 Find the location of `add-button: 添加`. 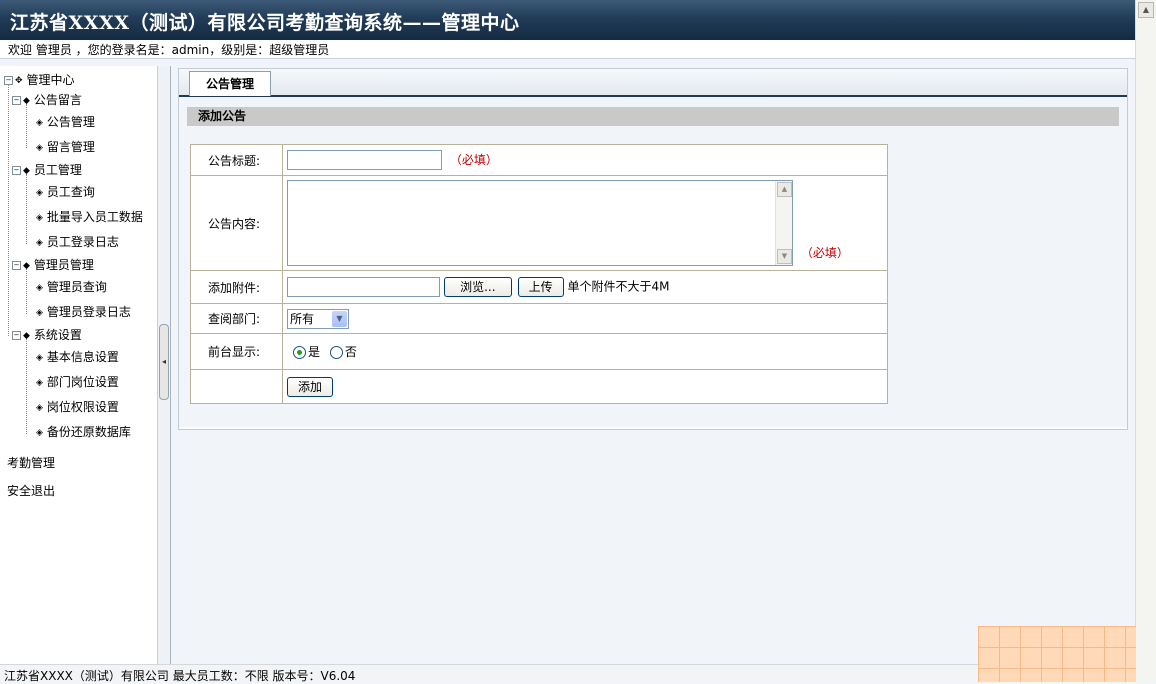

add-button: 添加 is located at coordinates (310, 386).